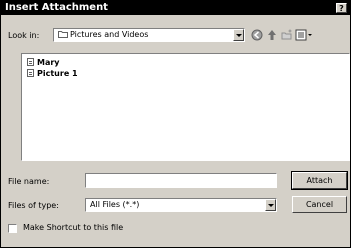 The image size is (352, 249). Describe the element at coordinates (304, 35) in the screenshot. I see `view-menu-icon` at that location.